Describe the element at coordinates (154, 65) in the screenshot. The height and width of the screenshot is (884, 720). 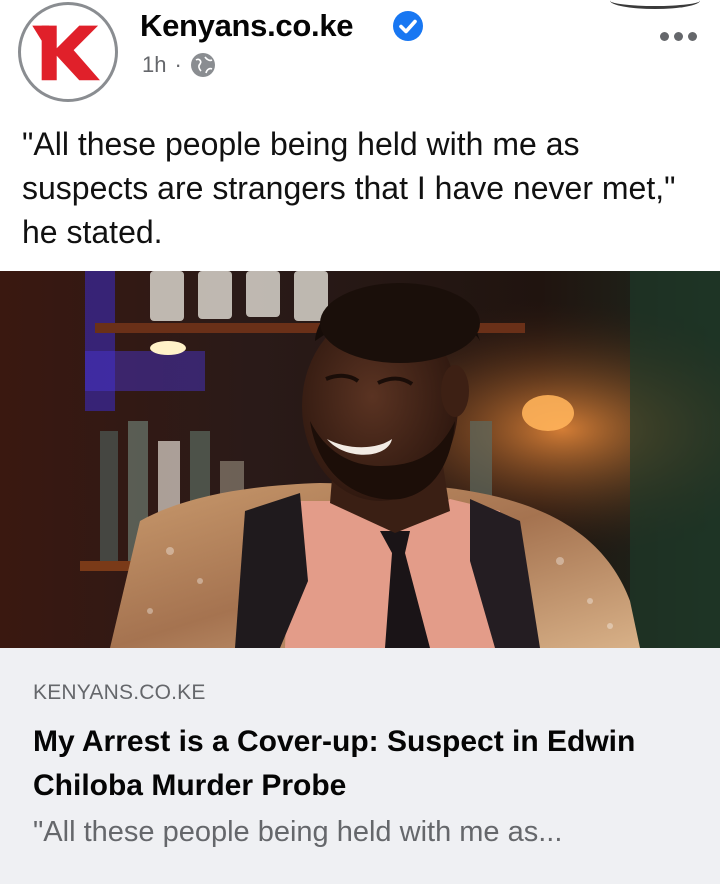
I see `post-time: 1h` at that location.